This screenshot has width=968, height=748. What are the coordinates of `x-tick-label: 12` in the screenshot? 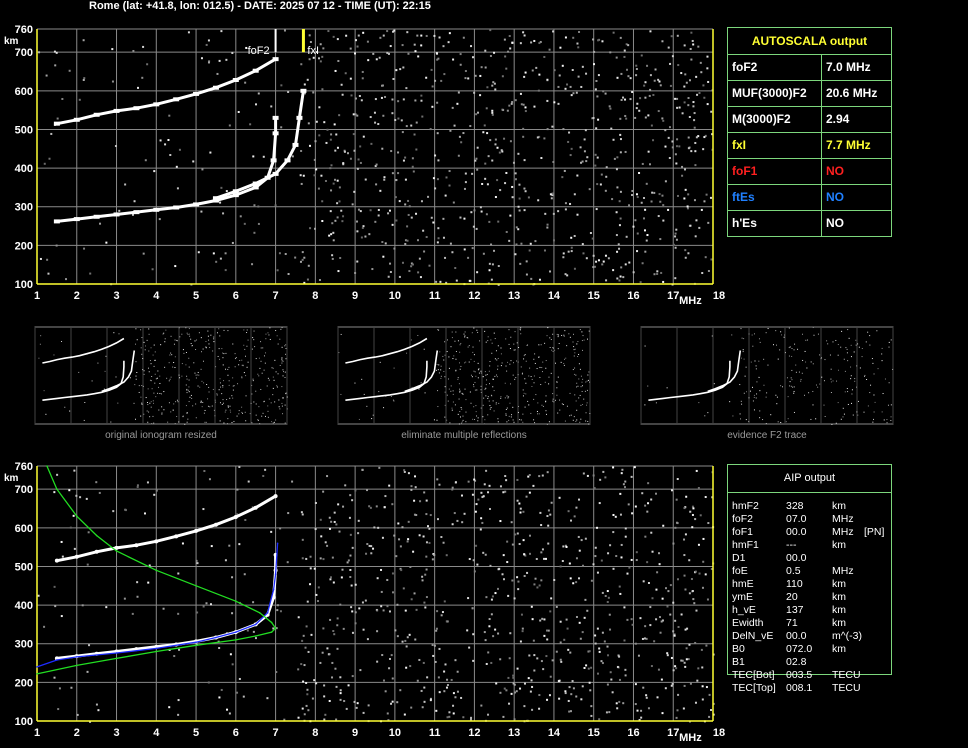 It's located at (474, 296).